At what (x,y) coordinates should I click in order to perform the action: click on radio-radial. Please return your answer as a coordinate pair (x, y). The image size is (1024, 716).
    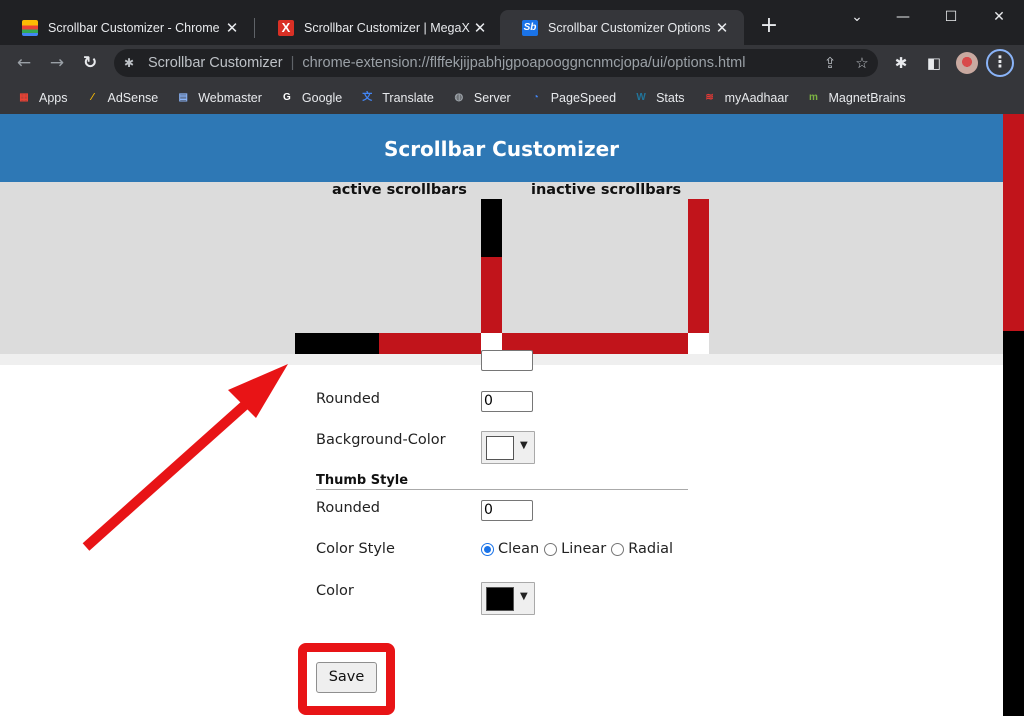
    Looking at the image, I should click on (618, 549).